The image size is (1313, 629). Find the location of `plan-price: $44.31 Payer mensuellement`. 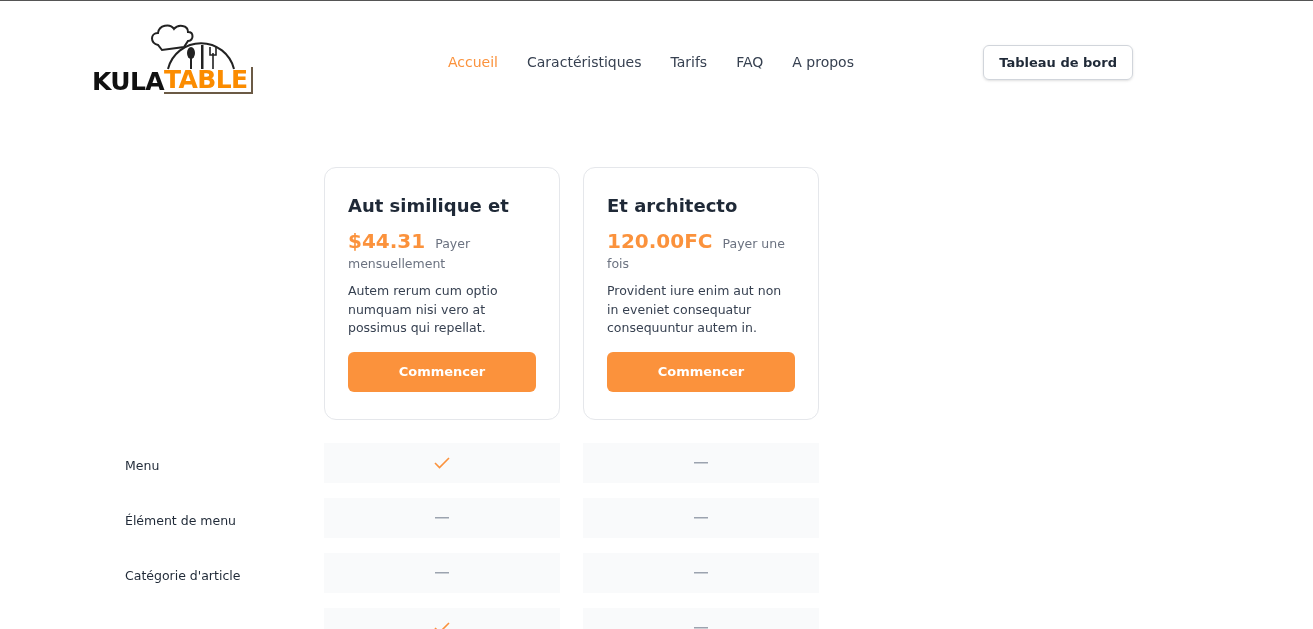

plan-price: $44.31 Payer mensuellement is located at coordinates (410, 252).